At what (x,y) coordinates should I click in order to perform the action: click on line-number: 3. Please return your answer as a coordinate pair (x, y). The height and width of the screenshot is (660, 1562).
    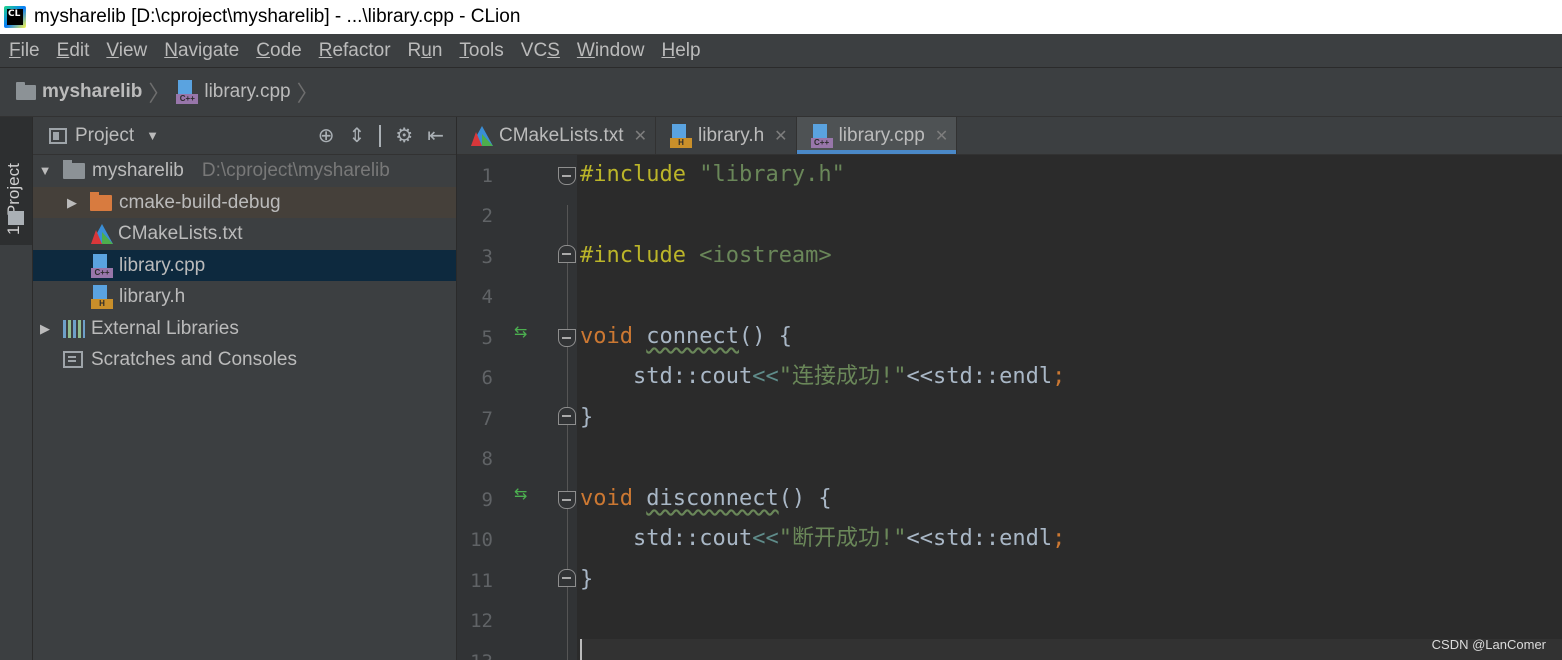
    Looking at the image, I should click on (487, 257).